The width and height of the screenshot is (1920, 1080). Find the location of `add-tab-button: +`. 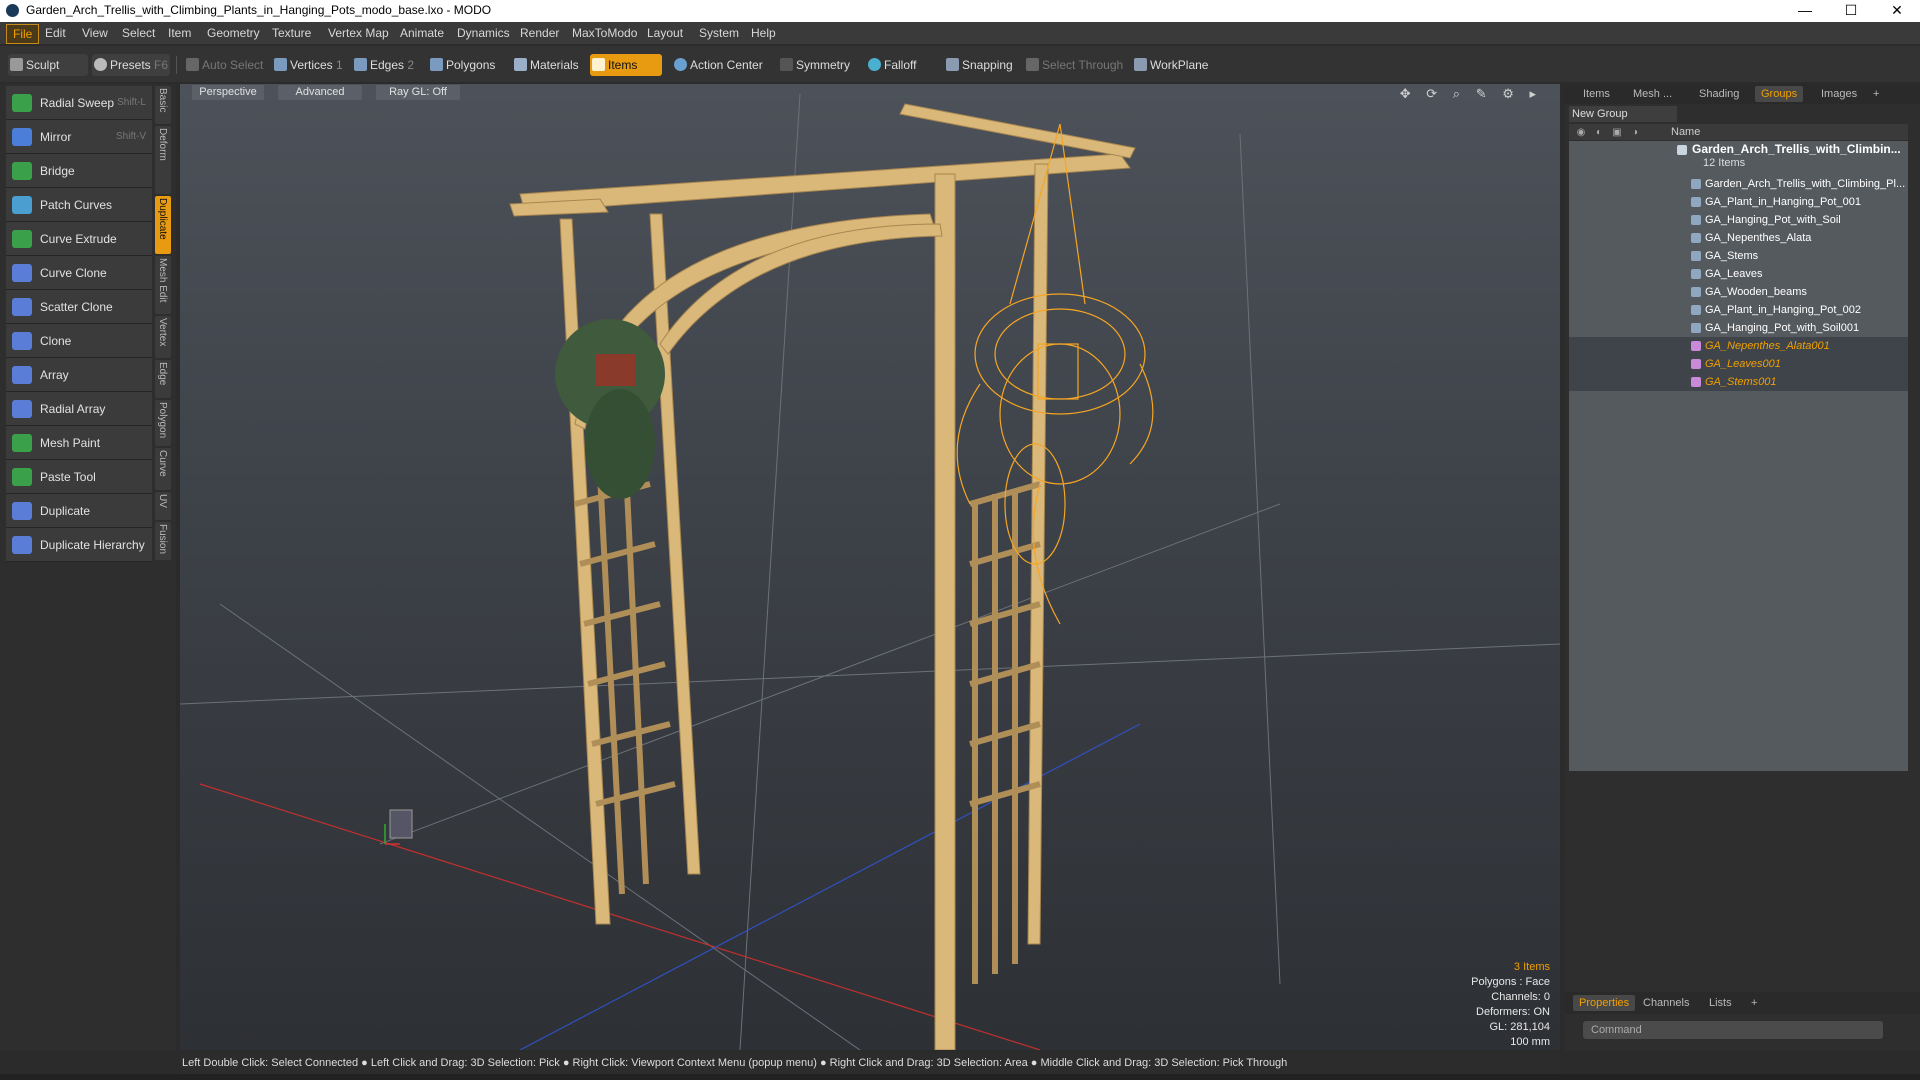

add-tab-button: + is located at coordinates (1876, 94).